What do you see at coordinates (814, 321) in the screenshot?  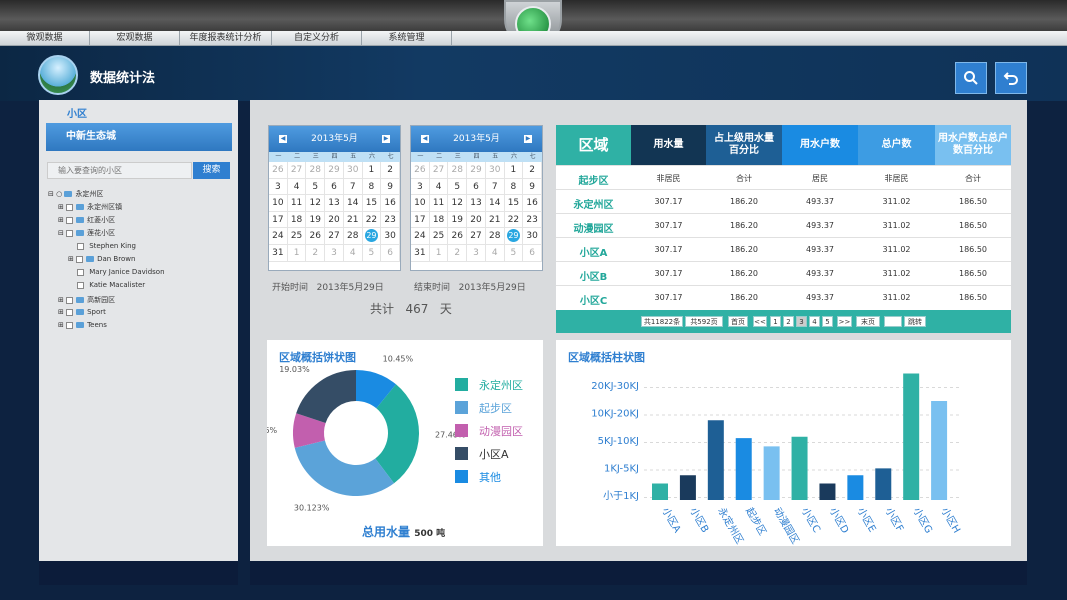 I see `page-button: 4` at bounding box center [814, 321].